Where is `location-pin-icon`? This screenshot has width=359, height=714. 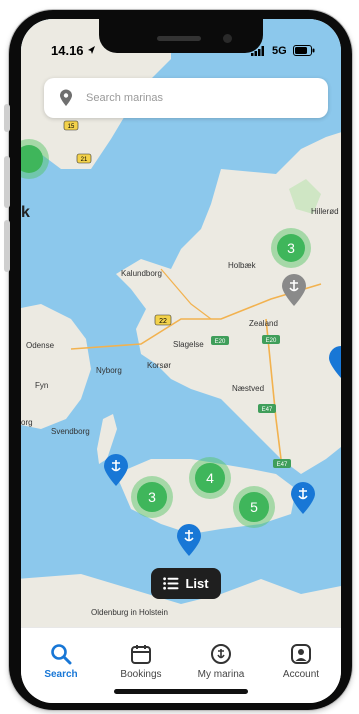 location-pin-icon is located at coordinates (66, 98).